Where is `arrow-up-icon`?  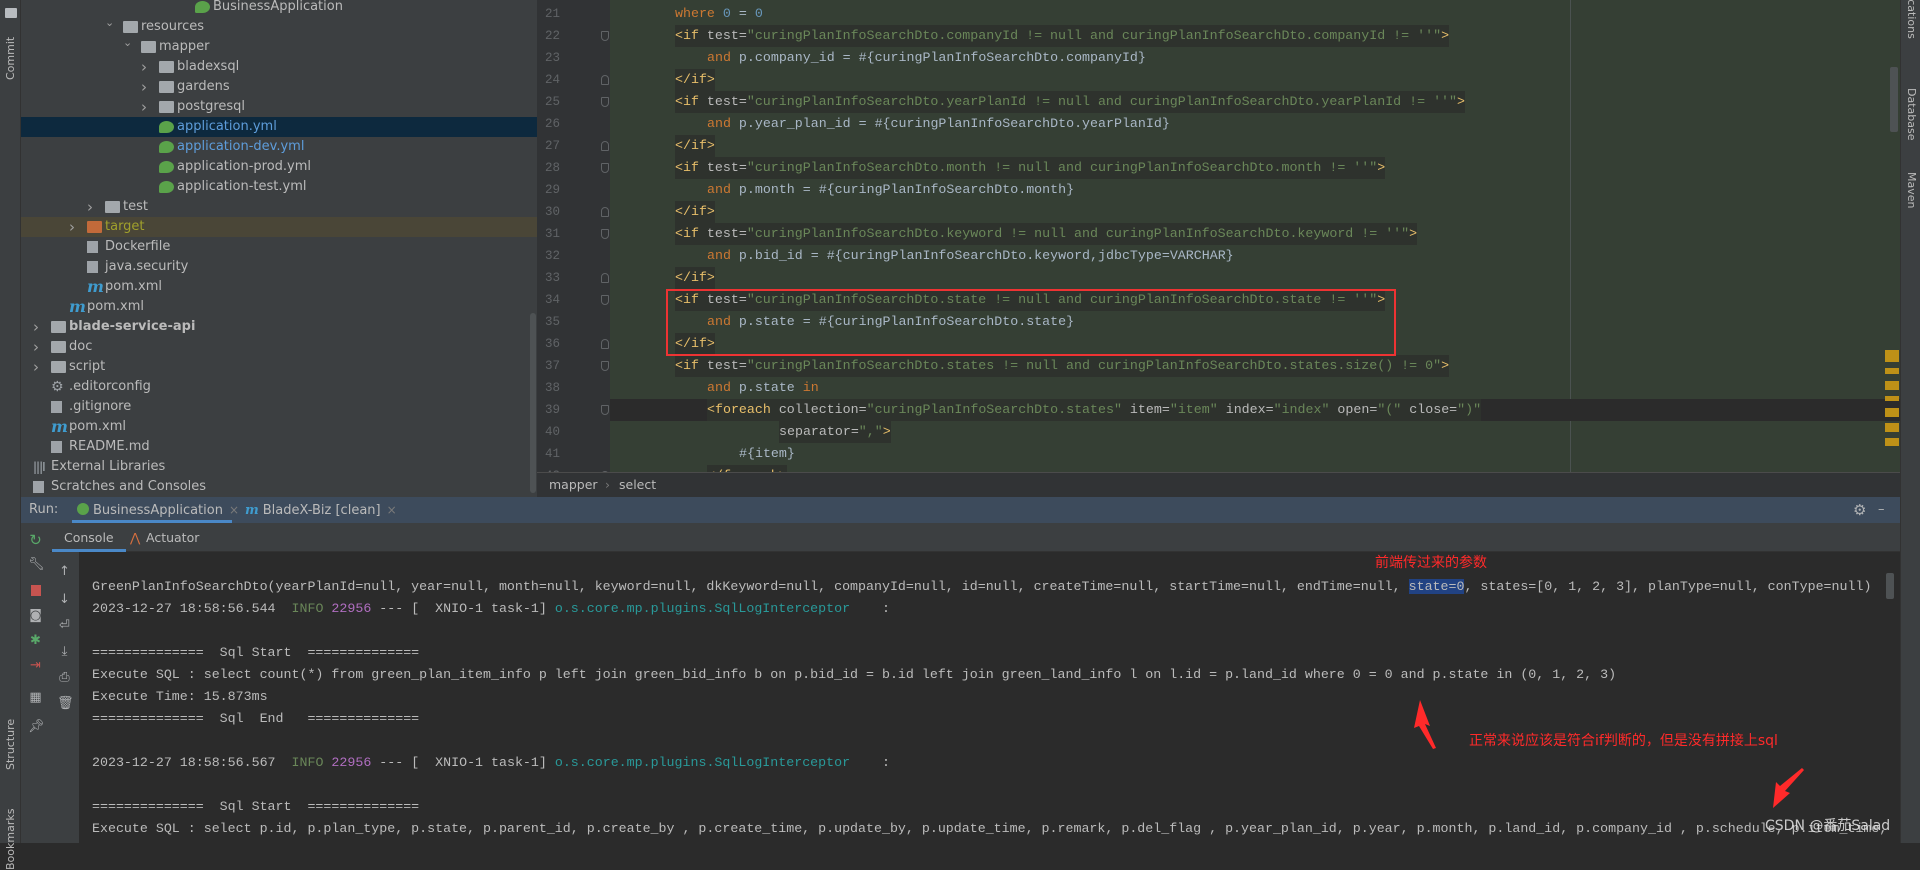 arrow-up-icon is located at coordinates (1425, 724).